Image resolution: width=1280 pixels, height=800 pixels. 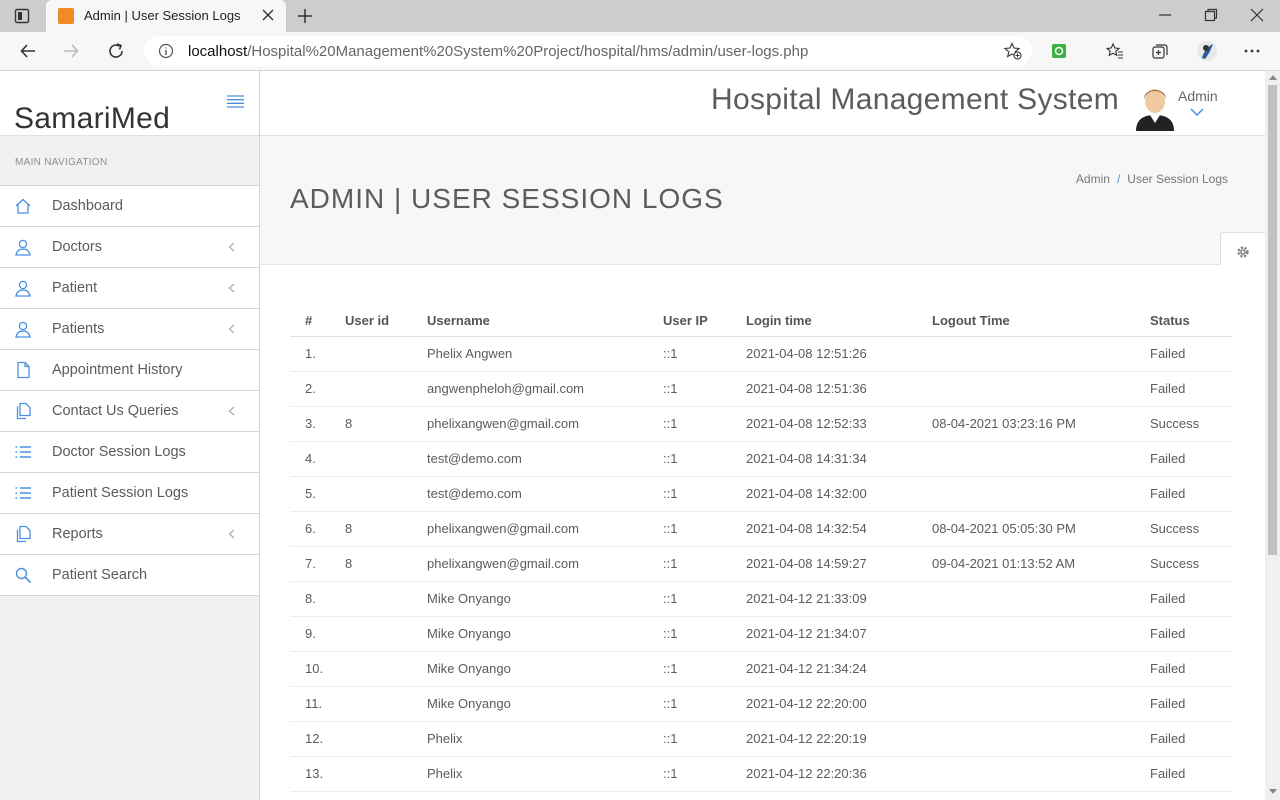 What do you see at coordinates (23, 575) in the screenshot?
I see `search-icon` at bounding box center [23, 575].